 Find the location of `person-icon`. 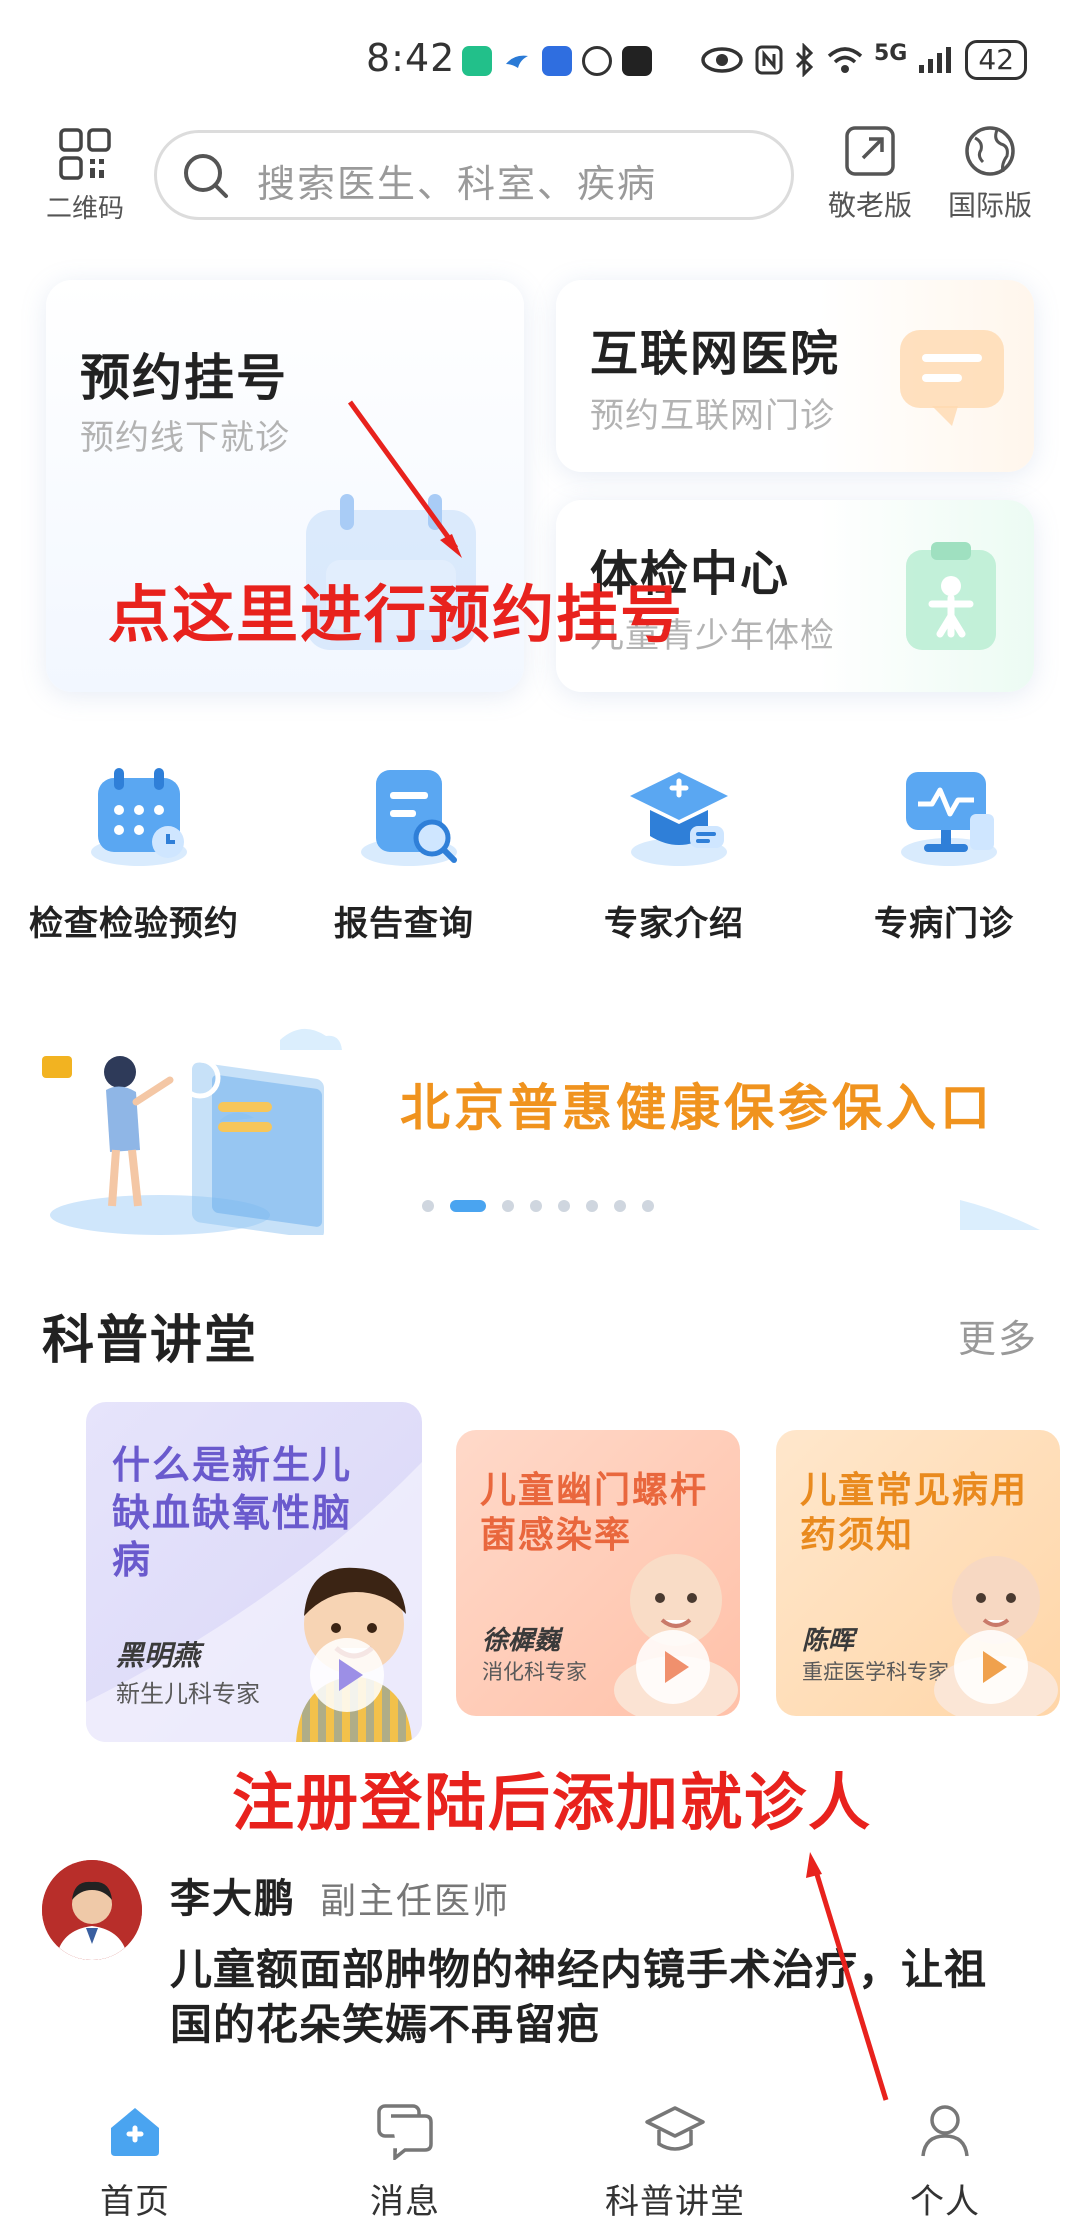

person-icon is located at coordinates (945, 2131).